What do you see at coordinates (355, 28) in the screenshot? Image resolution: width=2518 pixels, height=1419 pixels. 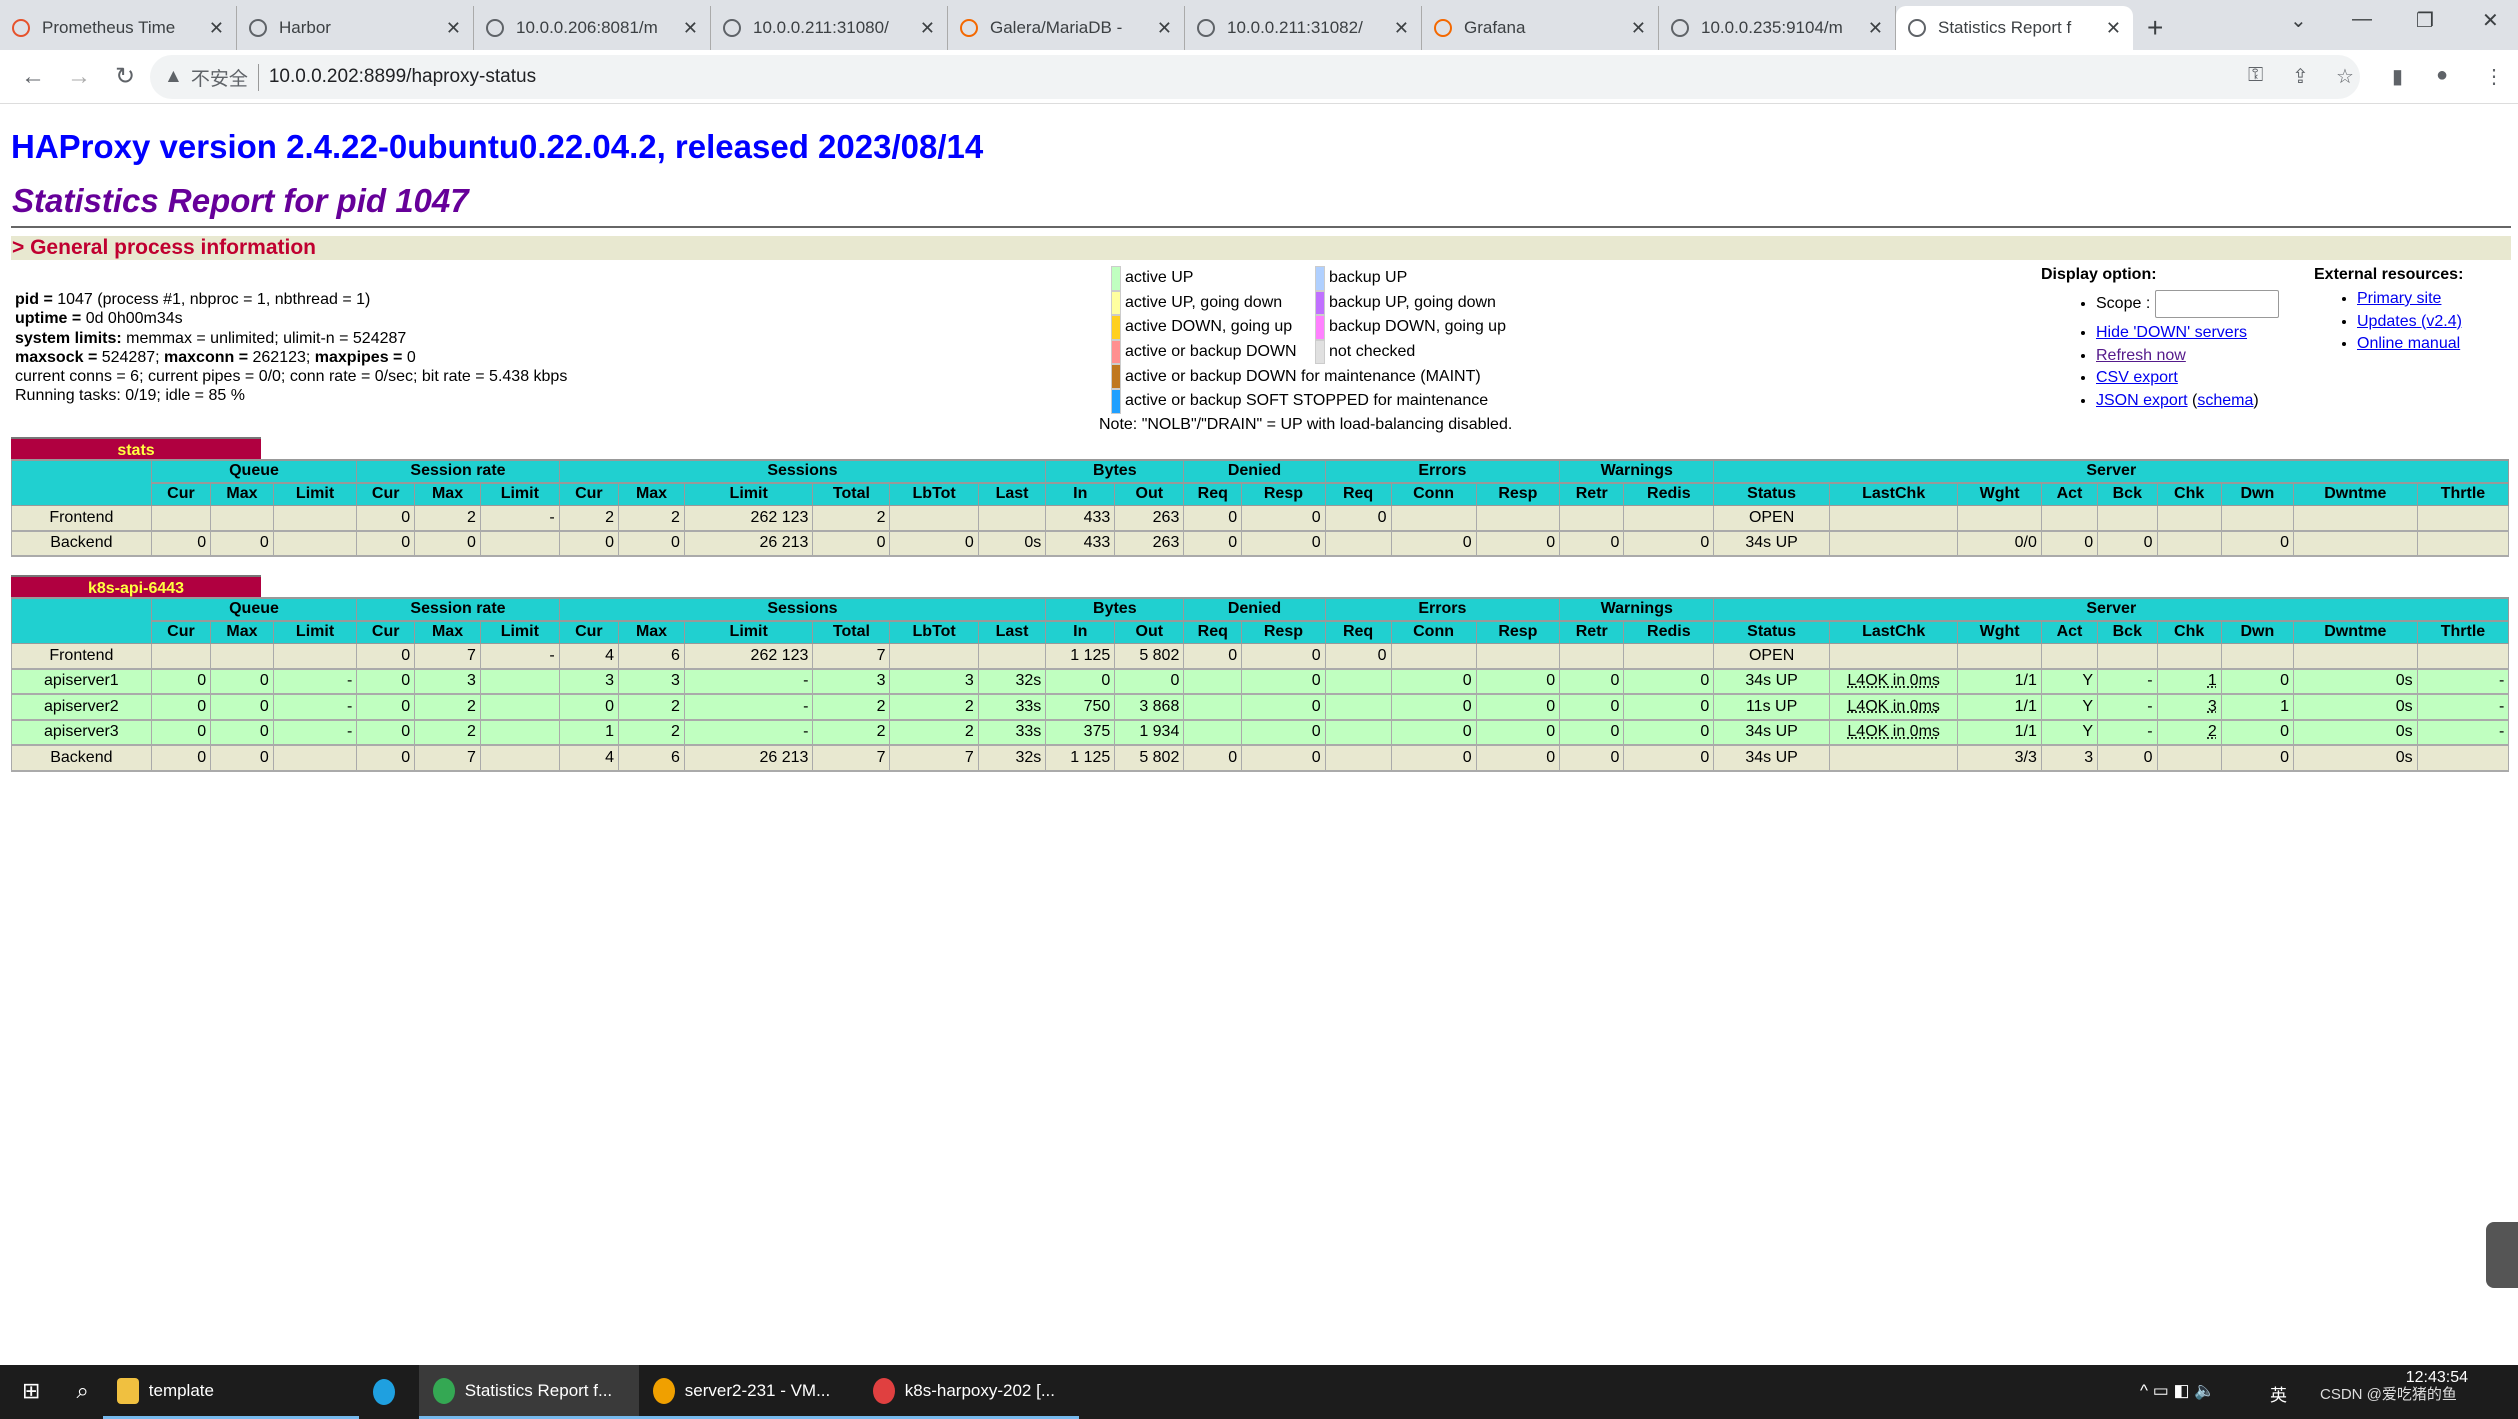 I see `tab-1: Harbor ✕` at bounding box center [355, 28].